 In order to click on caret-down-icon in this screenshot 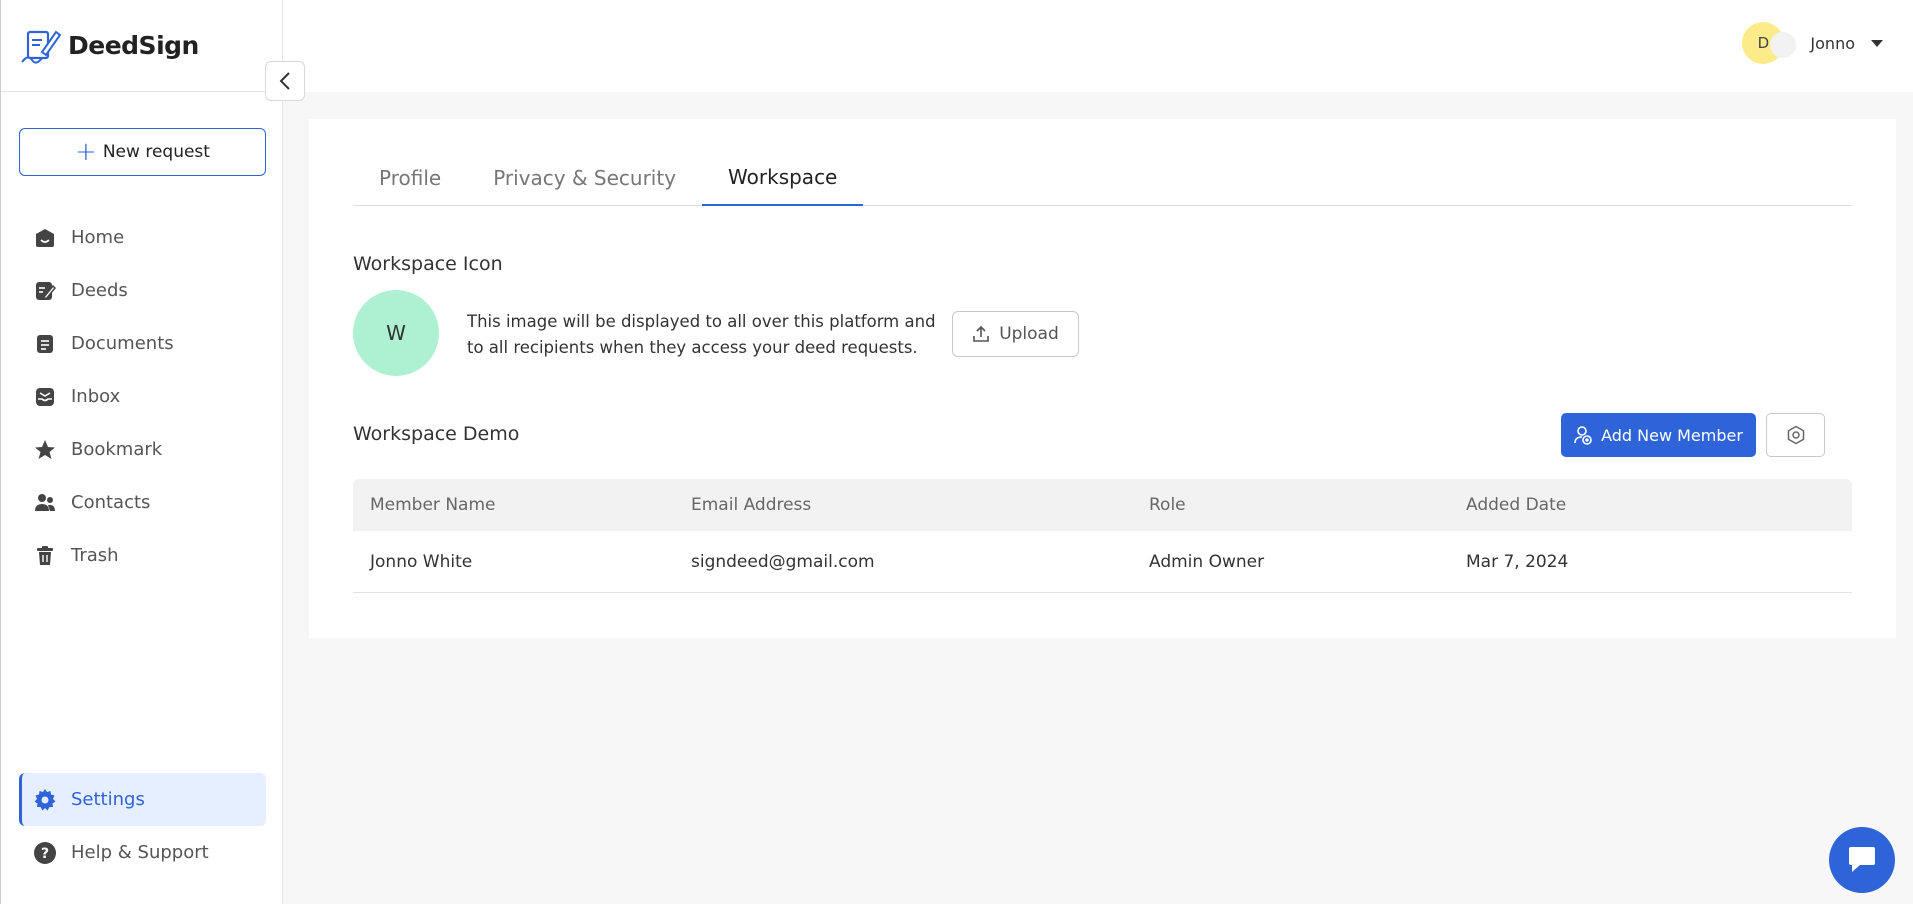, I will do `click(1877, 43)`.